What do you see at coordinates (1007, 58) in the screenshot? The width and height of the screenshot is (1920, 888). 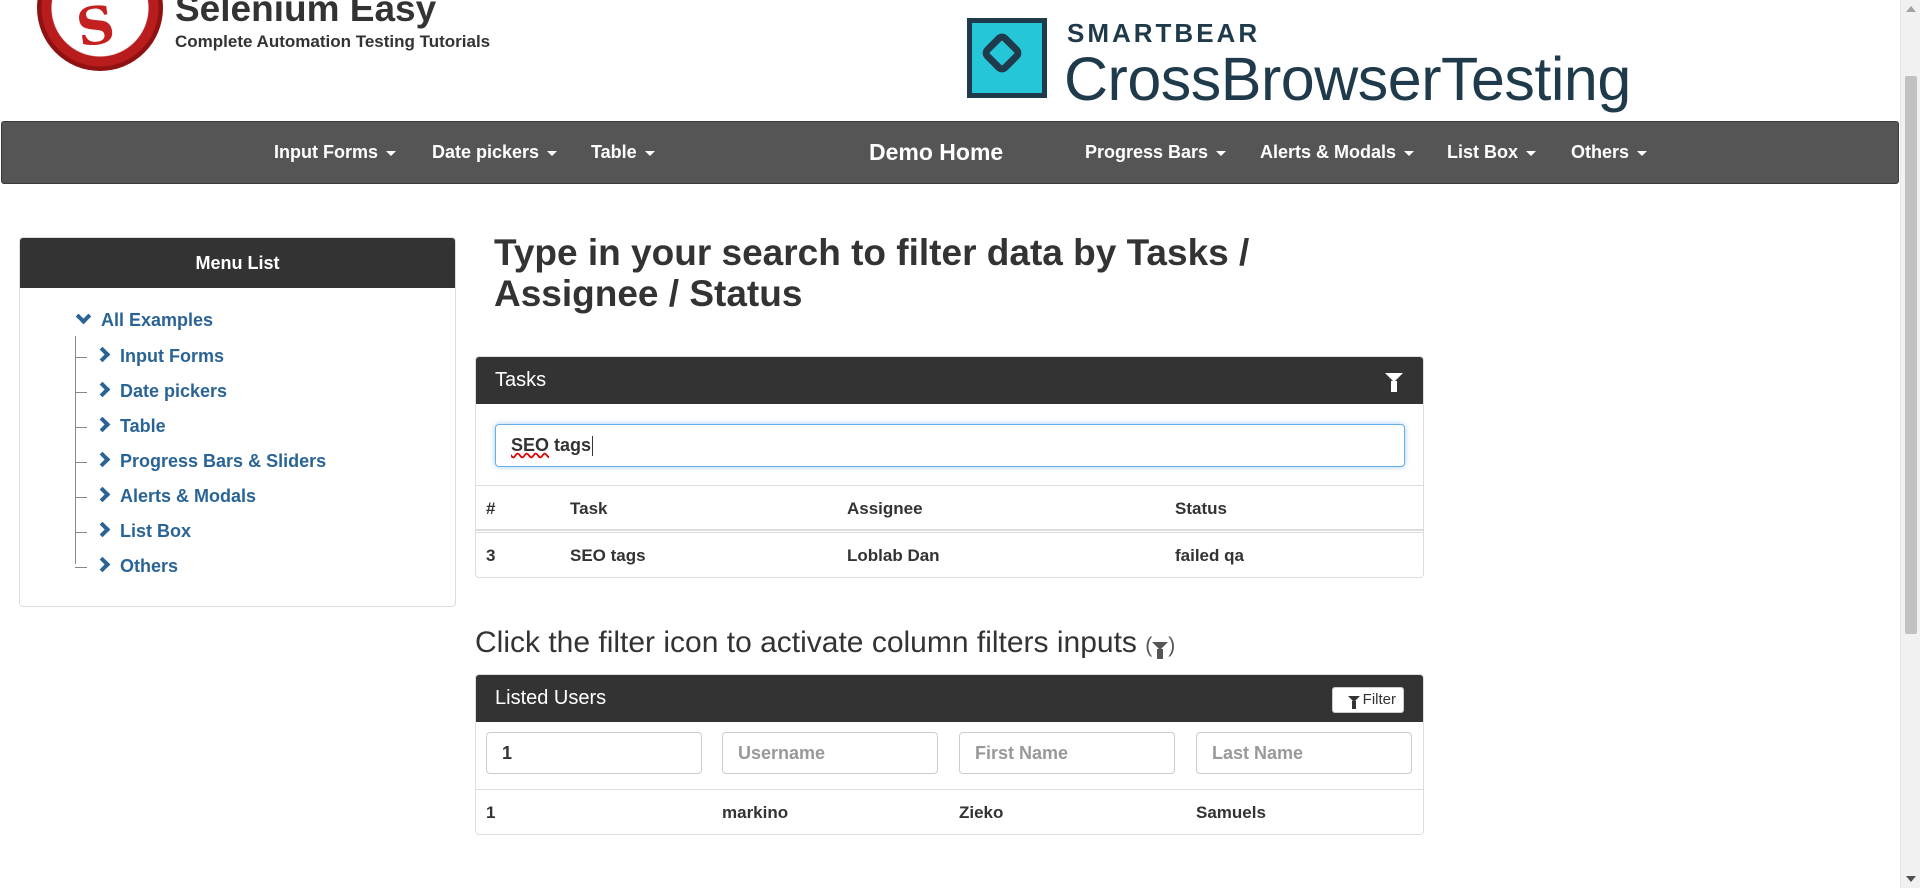 I see `crossbrowsertesting-logo-icon` at bounding box center [1007, 58].